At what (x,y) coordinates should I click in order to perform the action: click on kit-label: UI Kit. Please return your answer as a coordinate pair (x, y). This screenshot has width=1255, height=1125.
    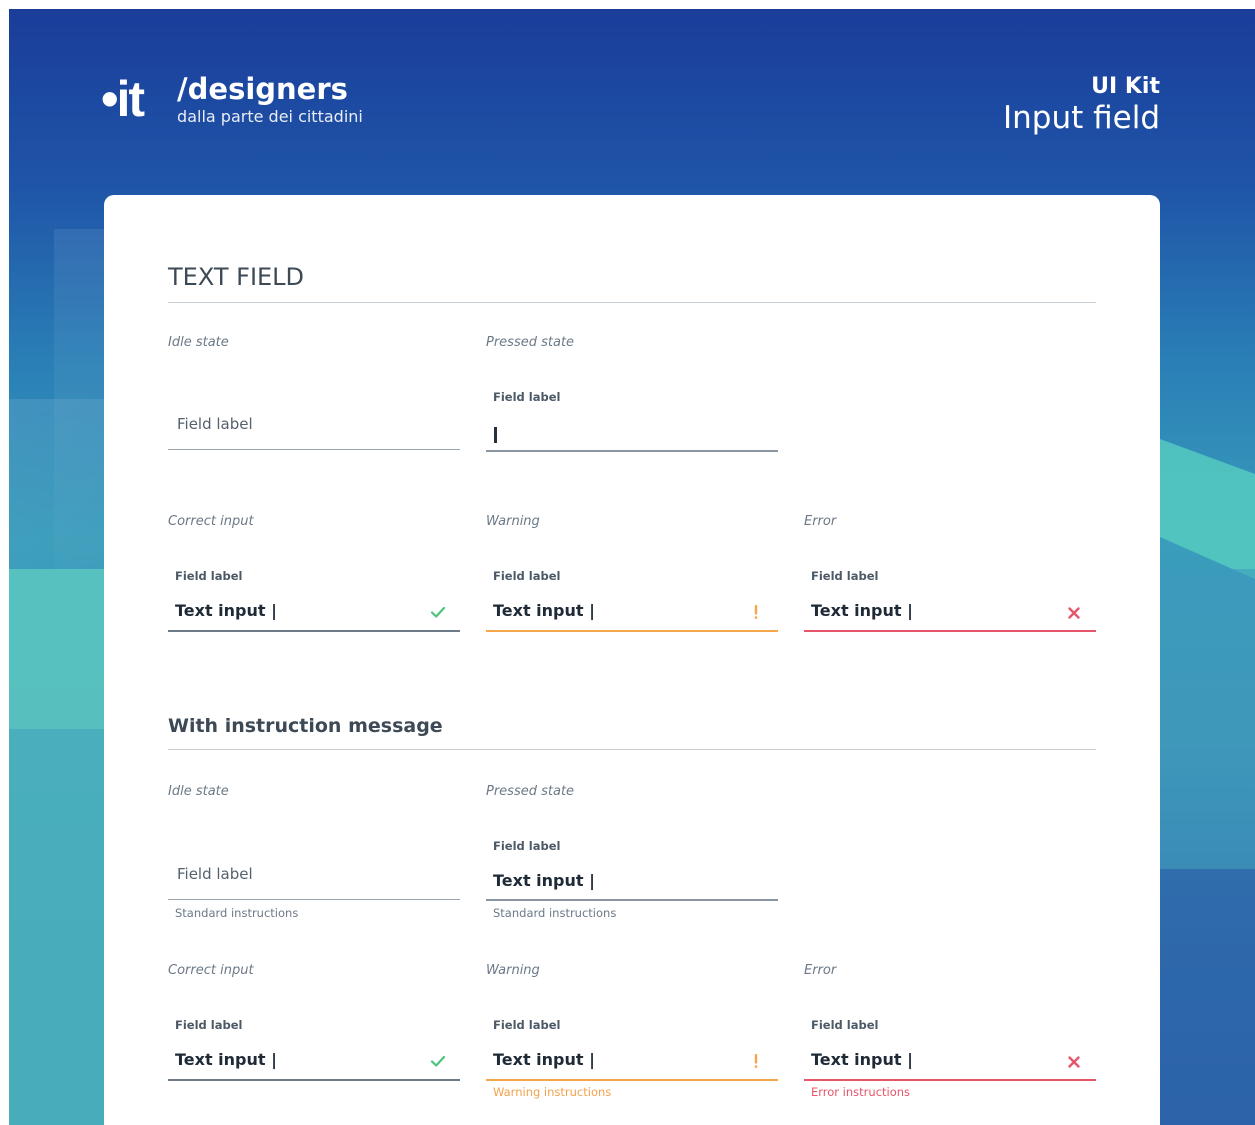
    Looking at the image, I should click on (1125, 86).